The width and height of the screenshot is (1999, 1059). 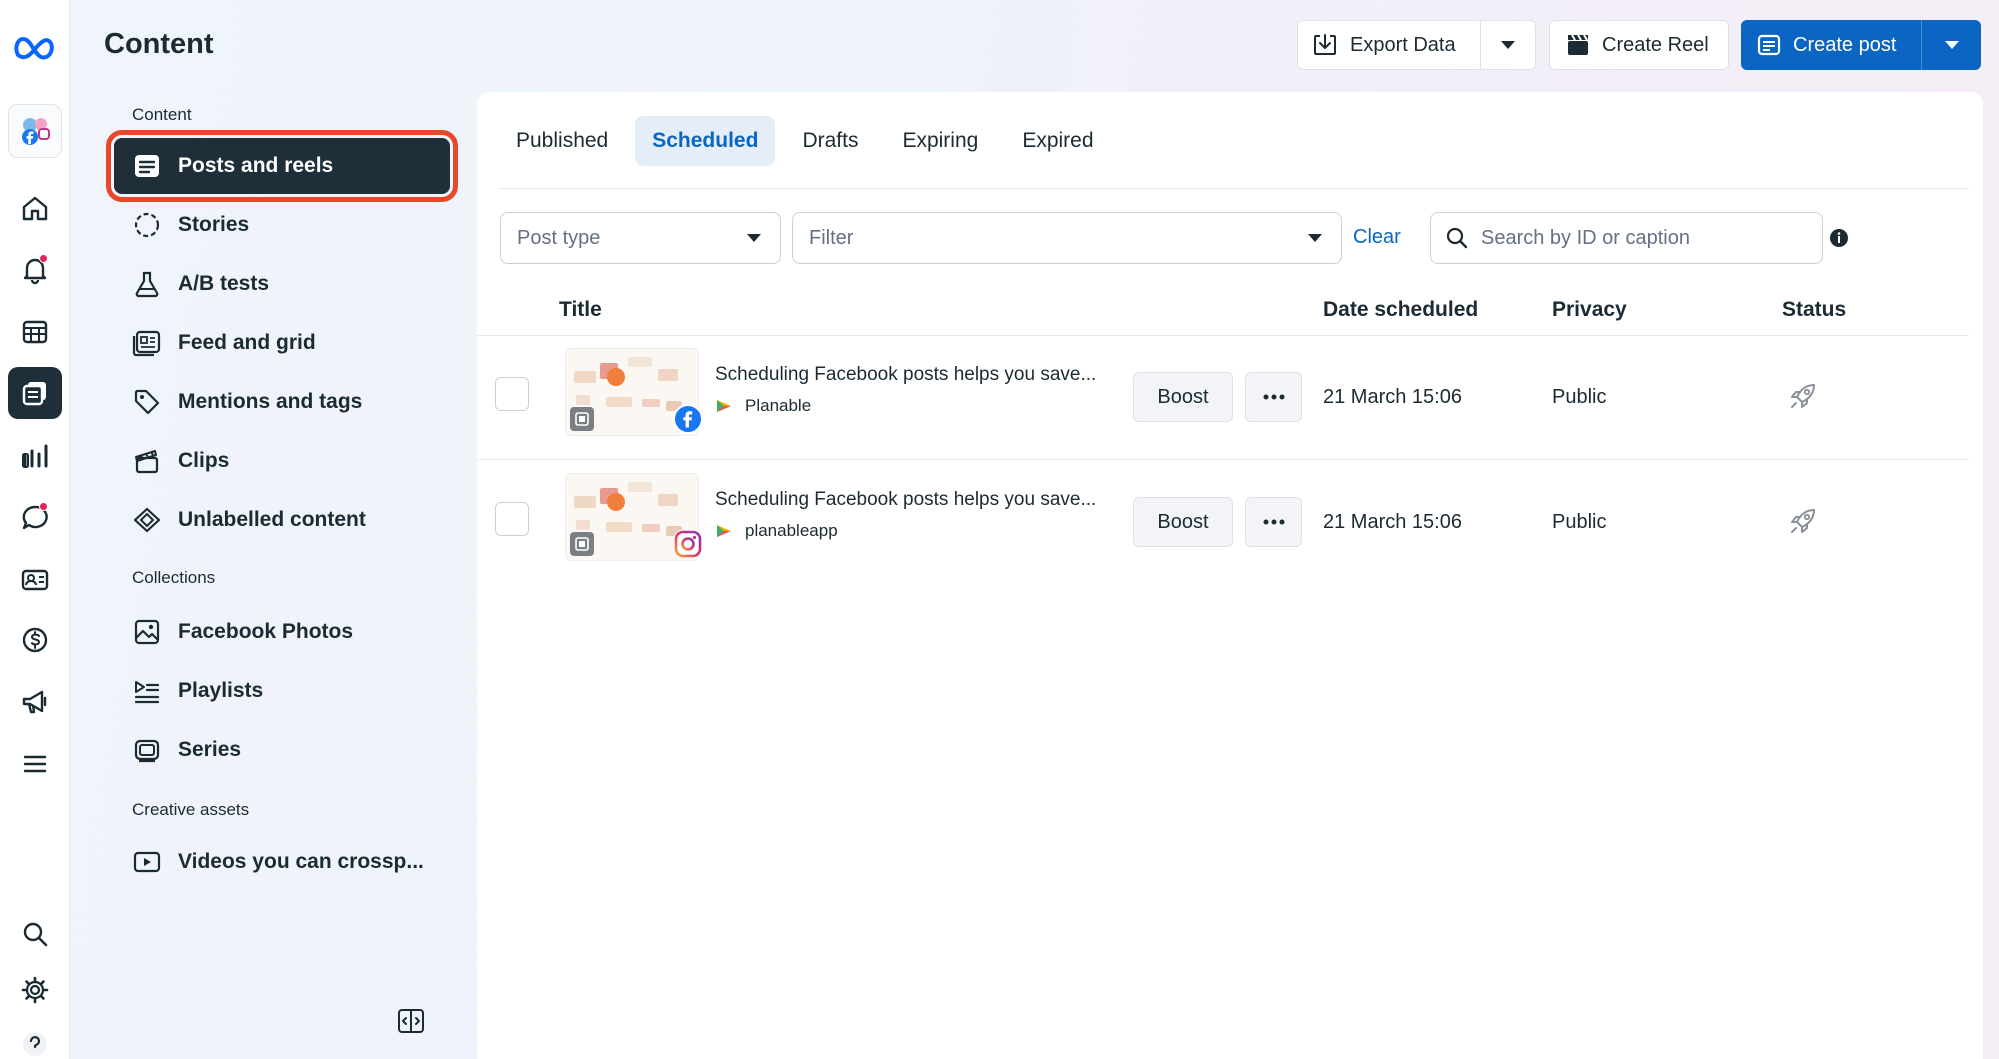 What do you see at coordinates (147, 402) in the screenshot?
I see `tag-icon` at bounding box center [147, 402].